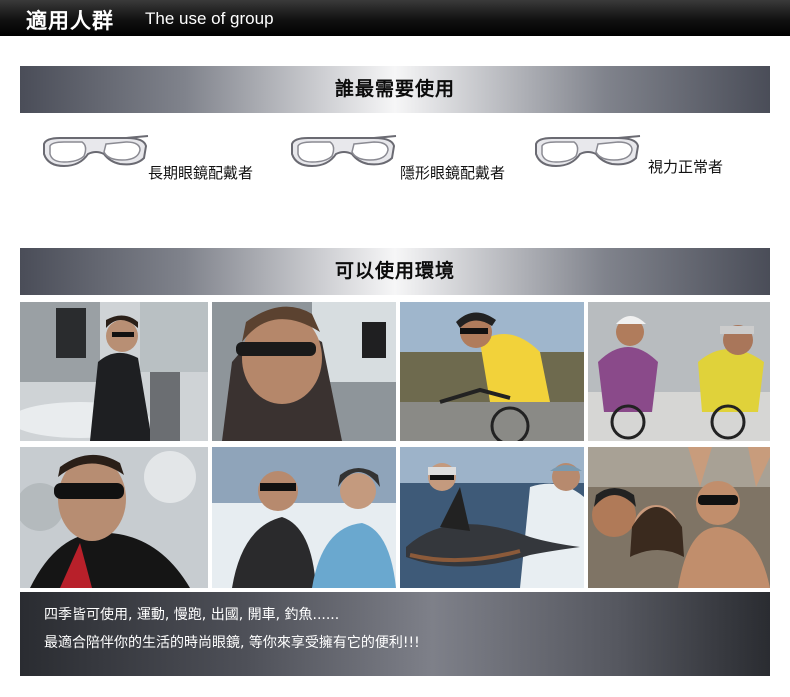 This screenshot has height=697, width=790. What do you see at coordinates (201, 173) in the screenshot?
I see `glasses-label-long-term: 長期眼鏡配戴者` at bounding box center [201, 173].